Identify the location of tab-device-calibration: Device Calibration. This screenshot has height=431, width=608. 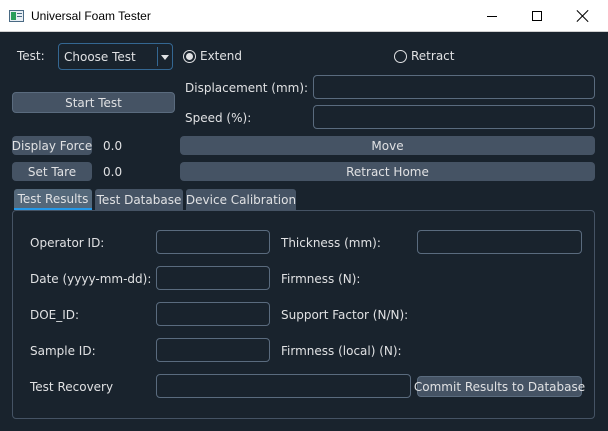
(241, 199).